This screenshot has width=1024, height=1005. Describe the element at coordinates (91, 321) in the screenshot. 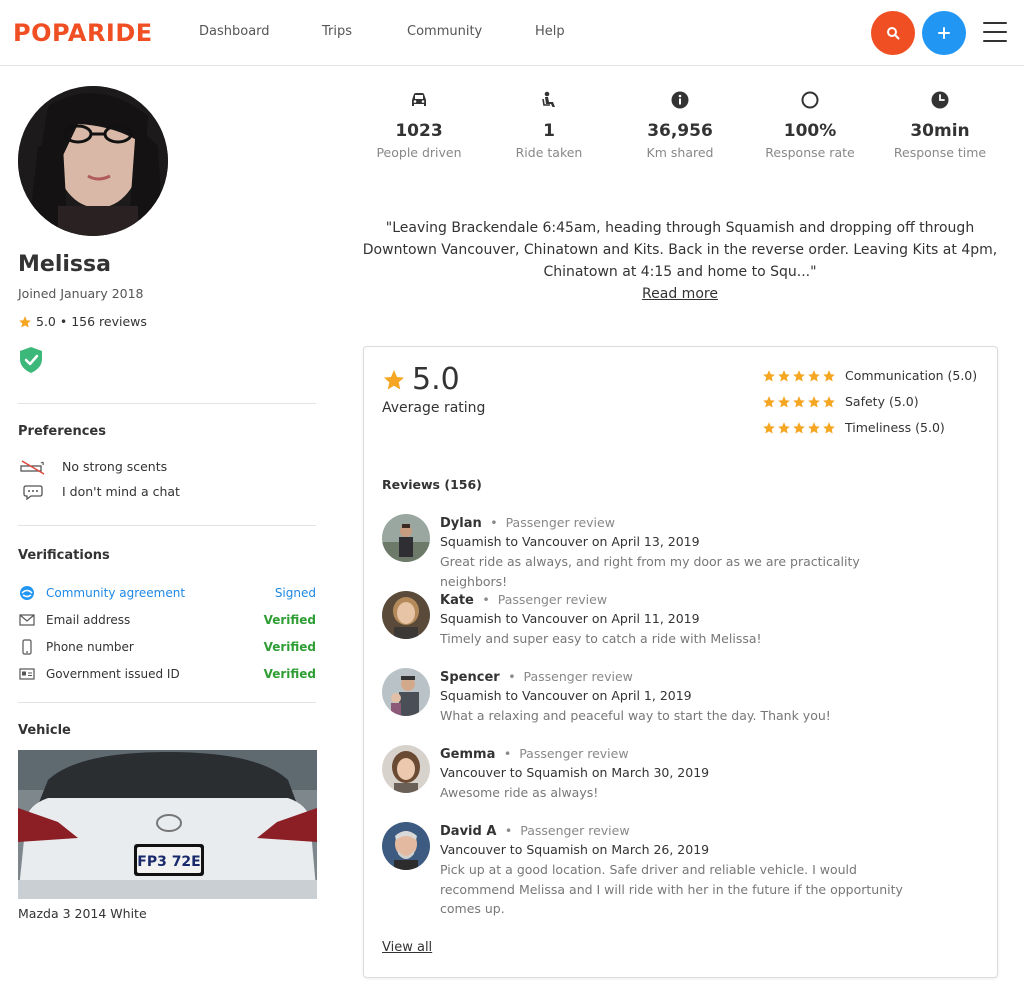

I see `rating-summary-text: 5.0 • 156 reviews` at that location.